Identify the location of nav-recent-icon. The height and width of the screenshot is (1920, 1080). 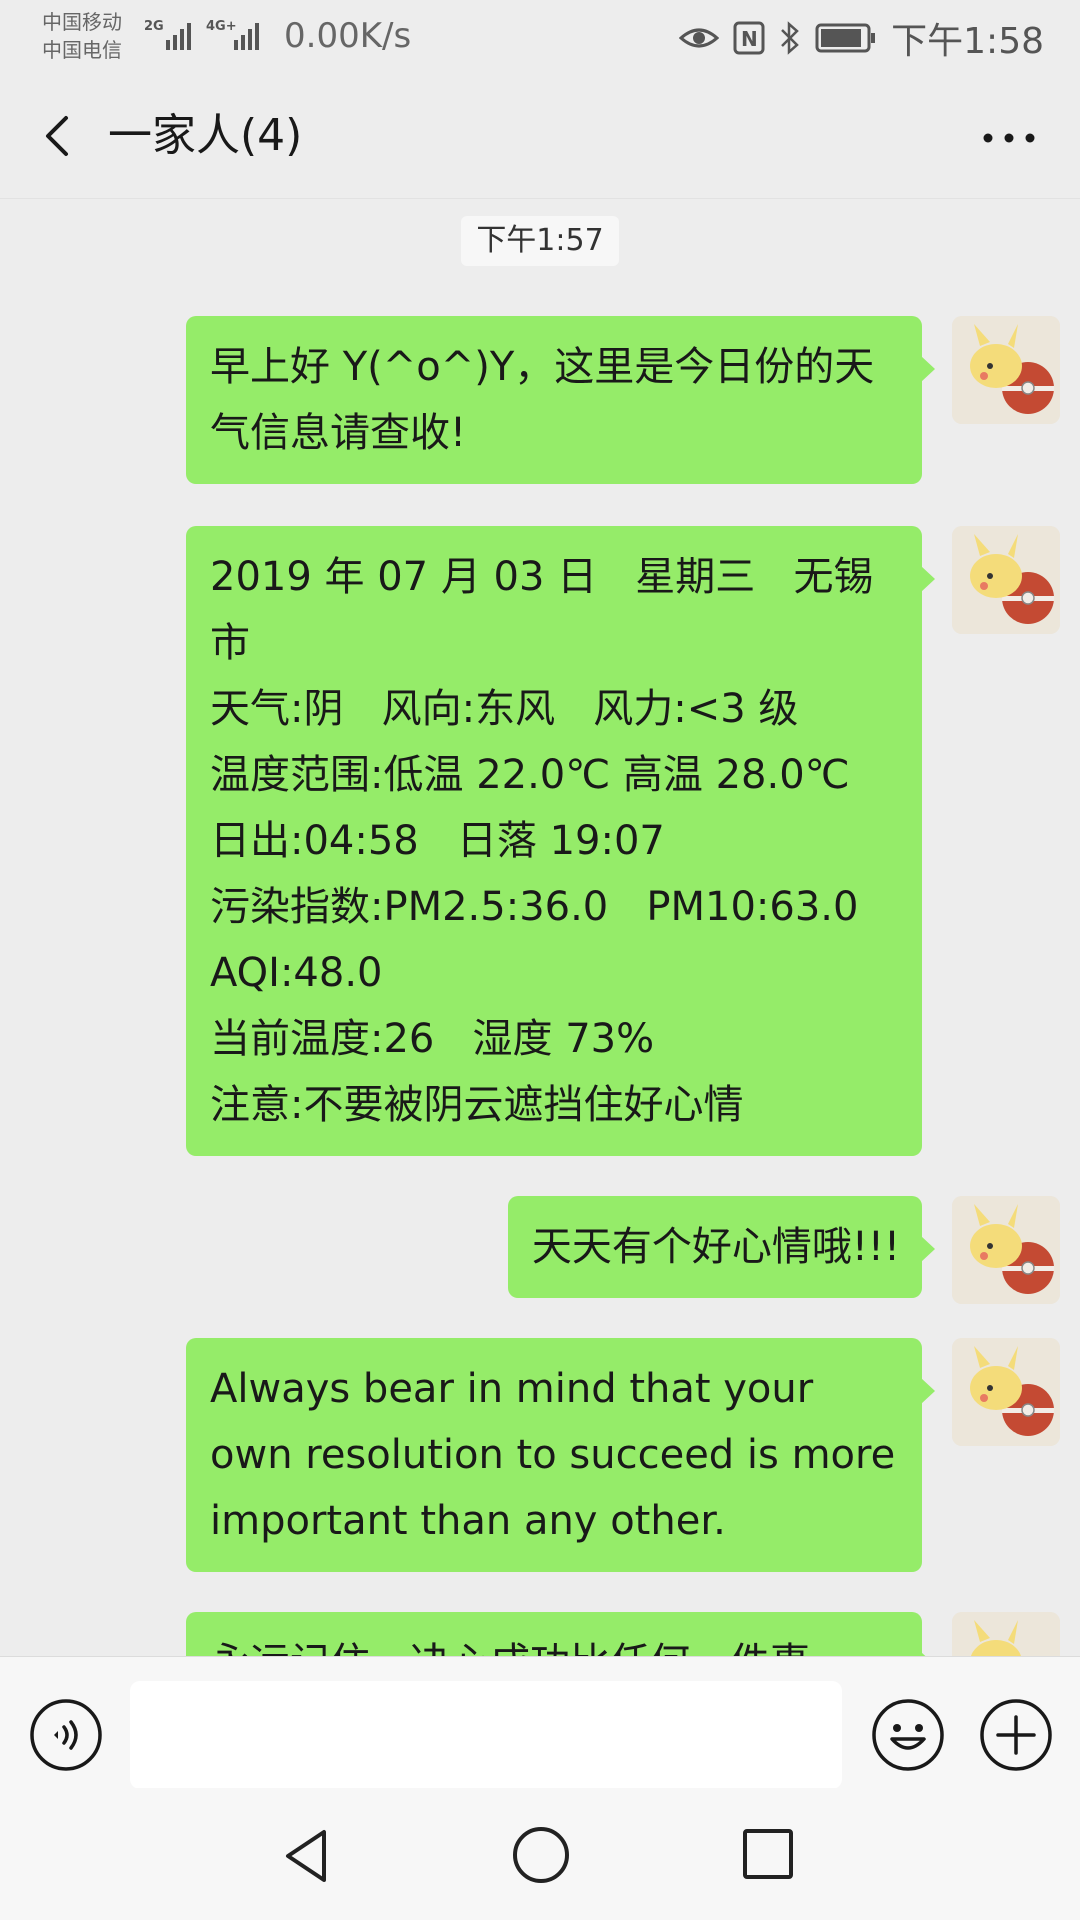
(768, 1854).